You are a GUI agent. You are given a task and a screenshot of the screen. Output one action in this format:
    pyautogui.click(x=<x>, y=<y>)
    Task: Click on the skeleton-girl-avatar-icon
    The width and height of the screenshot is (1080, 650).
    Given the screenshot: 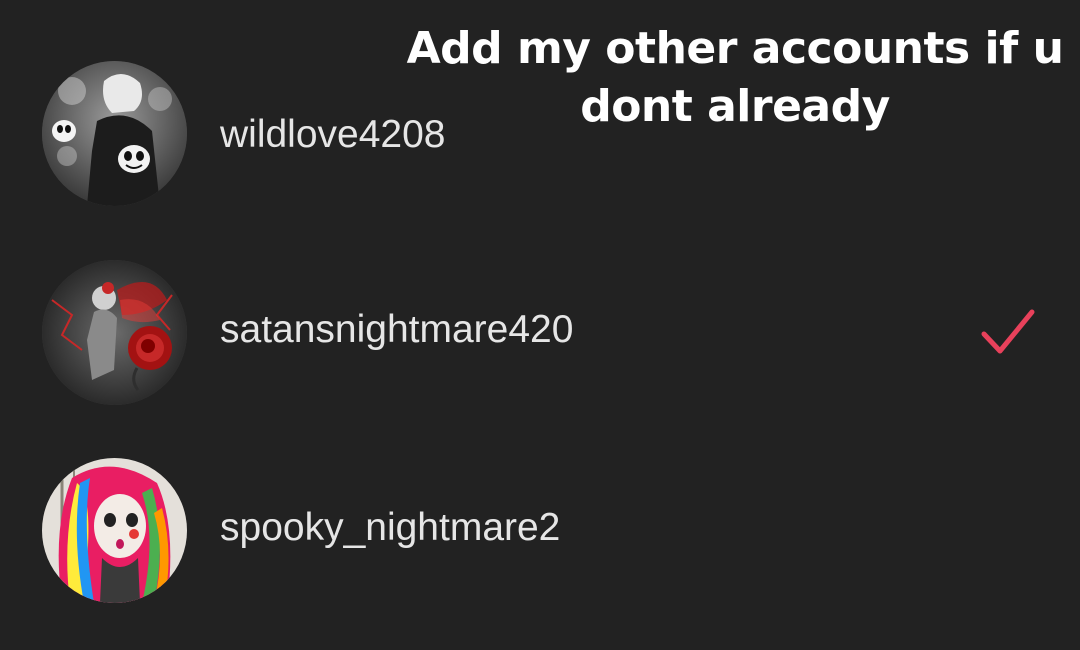 What is the action you would take?
    pyautogui.click(x=114, y=133)
    